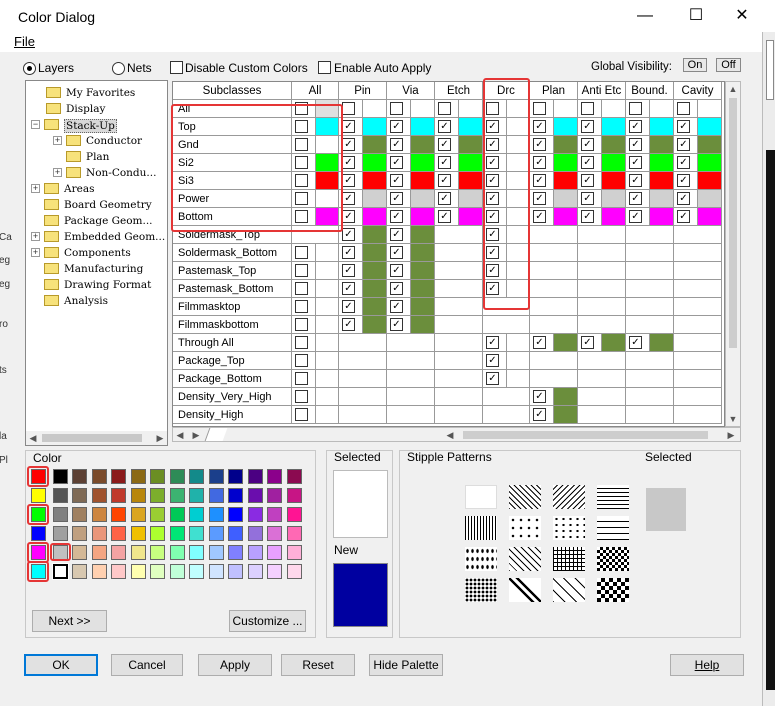 Image resolution: width=775 pixels, height=706 pixels. Describe the element at coordinates (551, 547) in the screenshot. I see `stipple-pattern-grid` at that location.